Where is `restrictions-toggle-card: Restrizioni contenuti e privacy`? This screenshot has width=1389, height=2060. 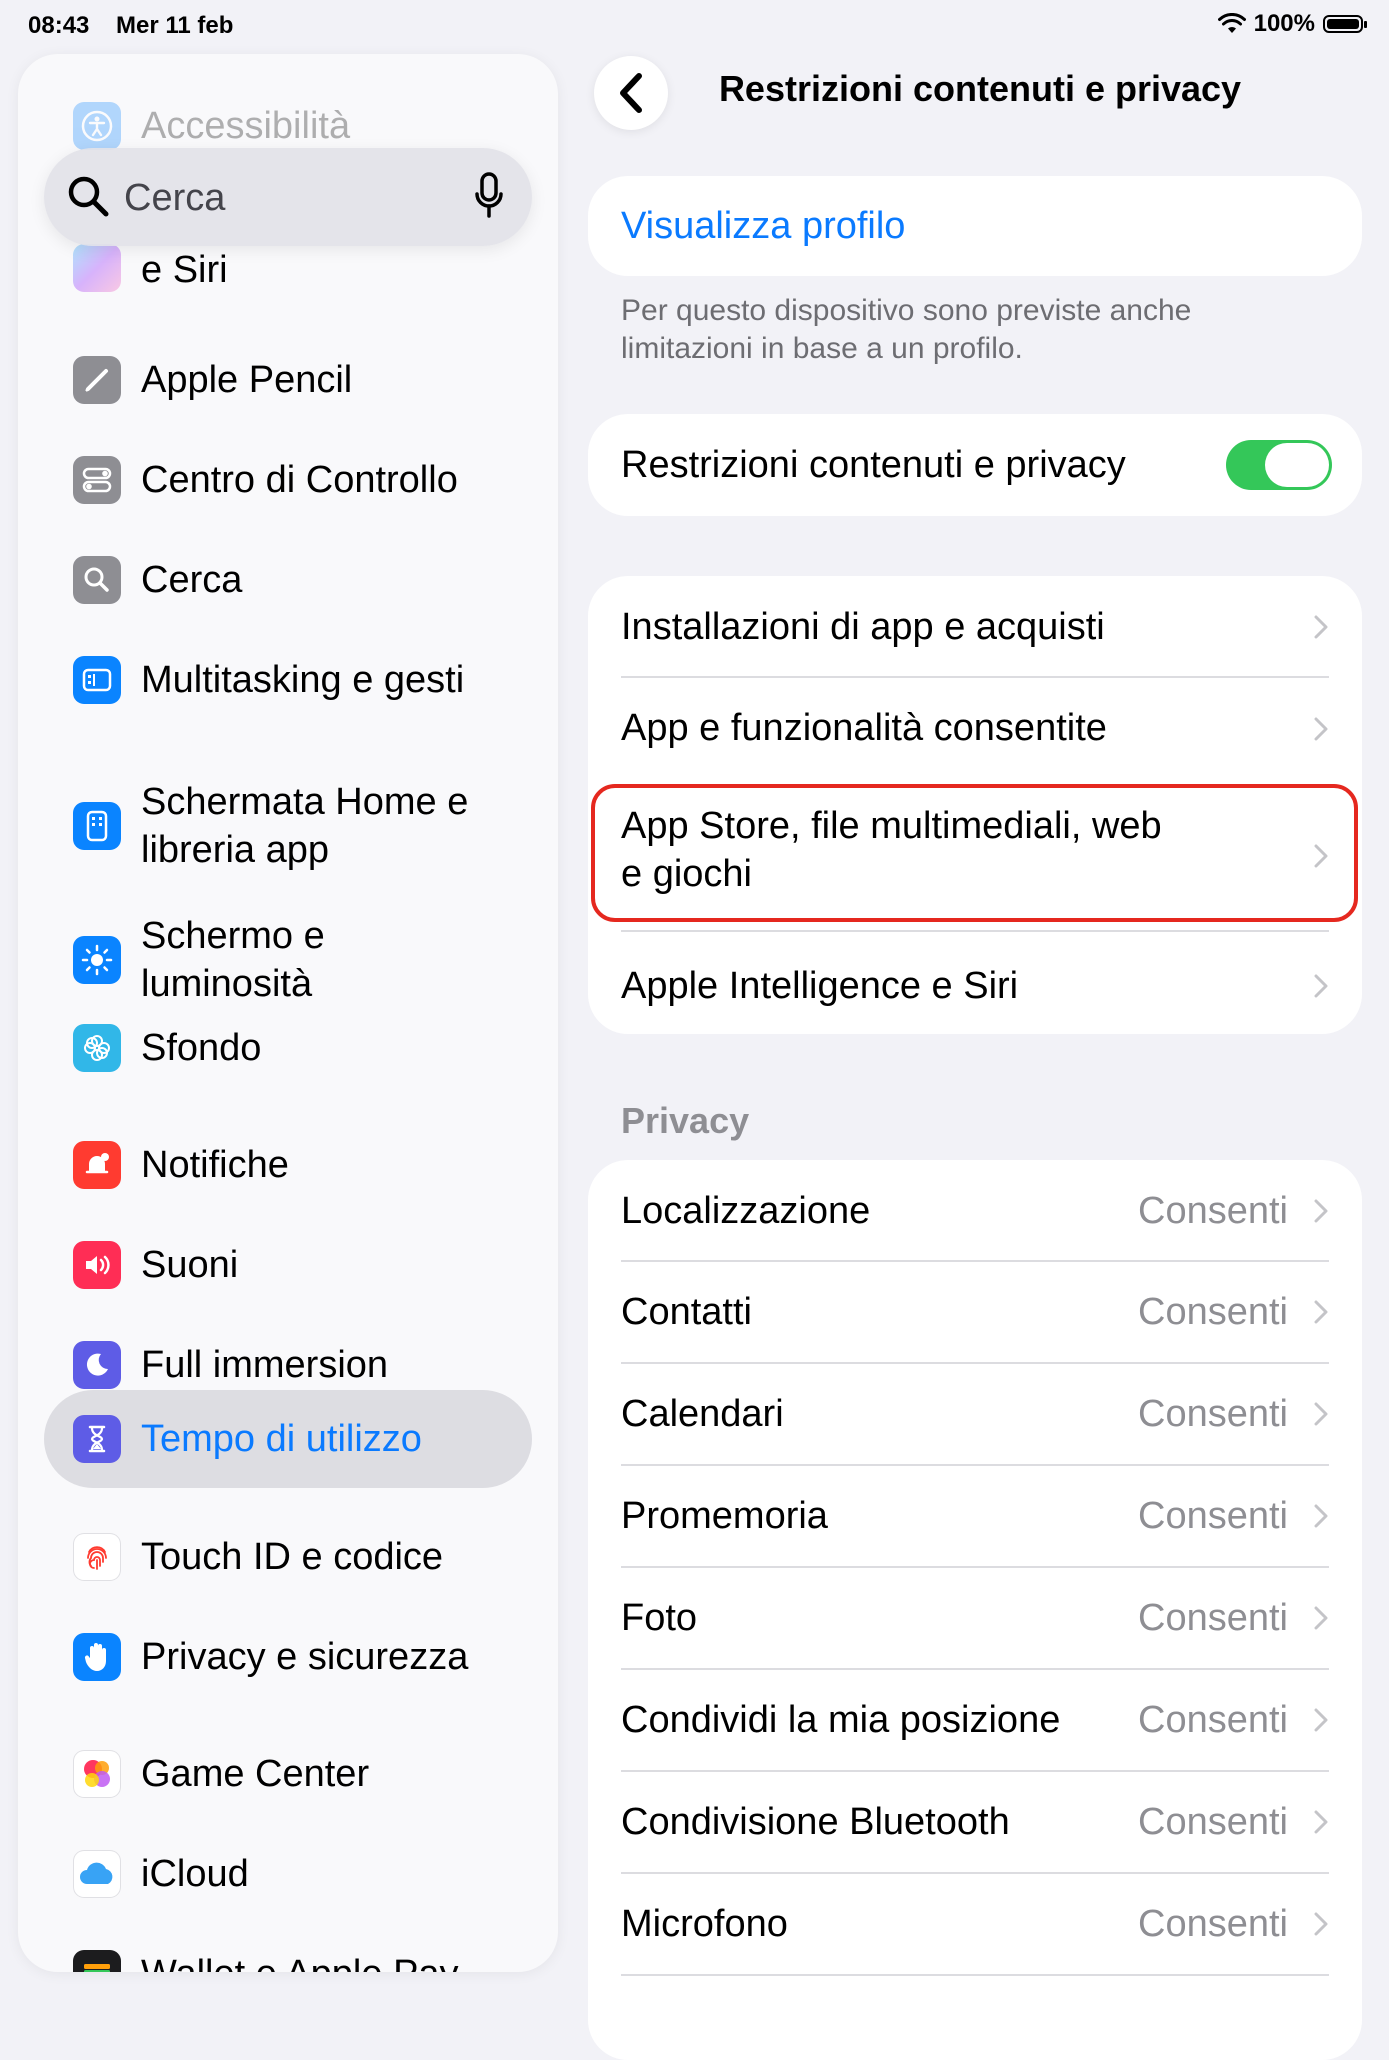 restrictions-toggle-card: Restrizioni contenuti e privacy is located at coordinates (975, 465).